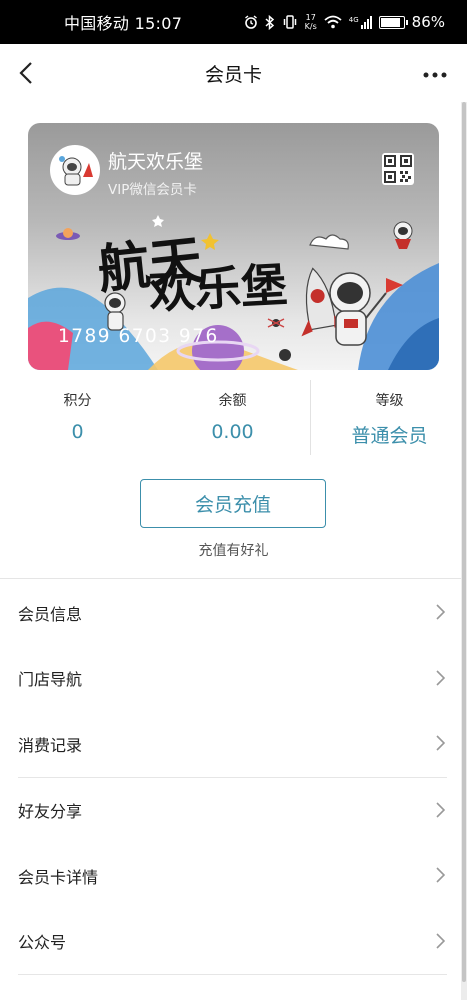 This screenshot has width=467, height=1000. What do you see at coordinates (393, 22) in the screenshot?
I see `battery-icon` at bounding box center [393, 22].